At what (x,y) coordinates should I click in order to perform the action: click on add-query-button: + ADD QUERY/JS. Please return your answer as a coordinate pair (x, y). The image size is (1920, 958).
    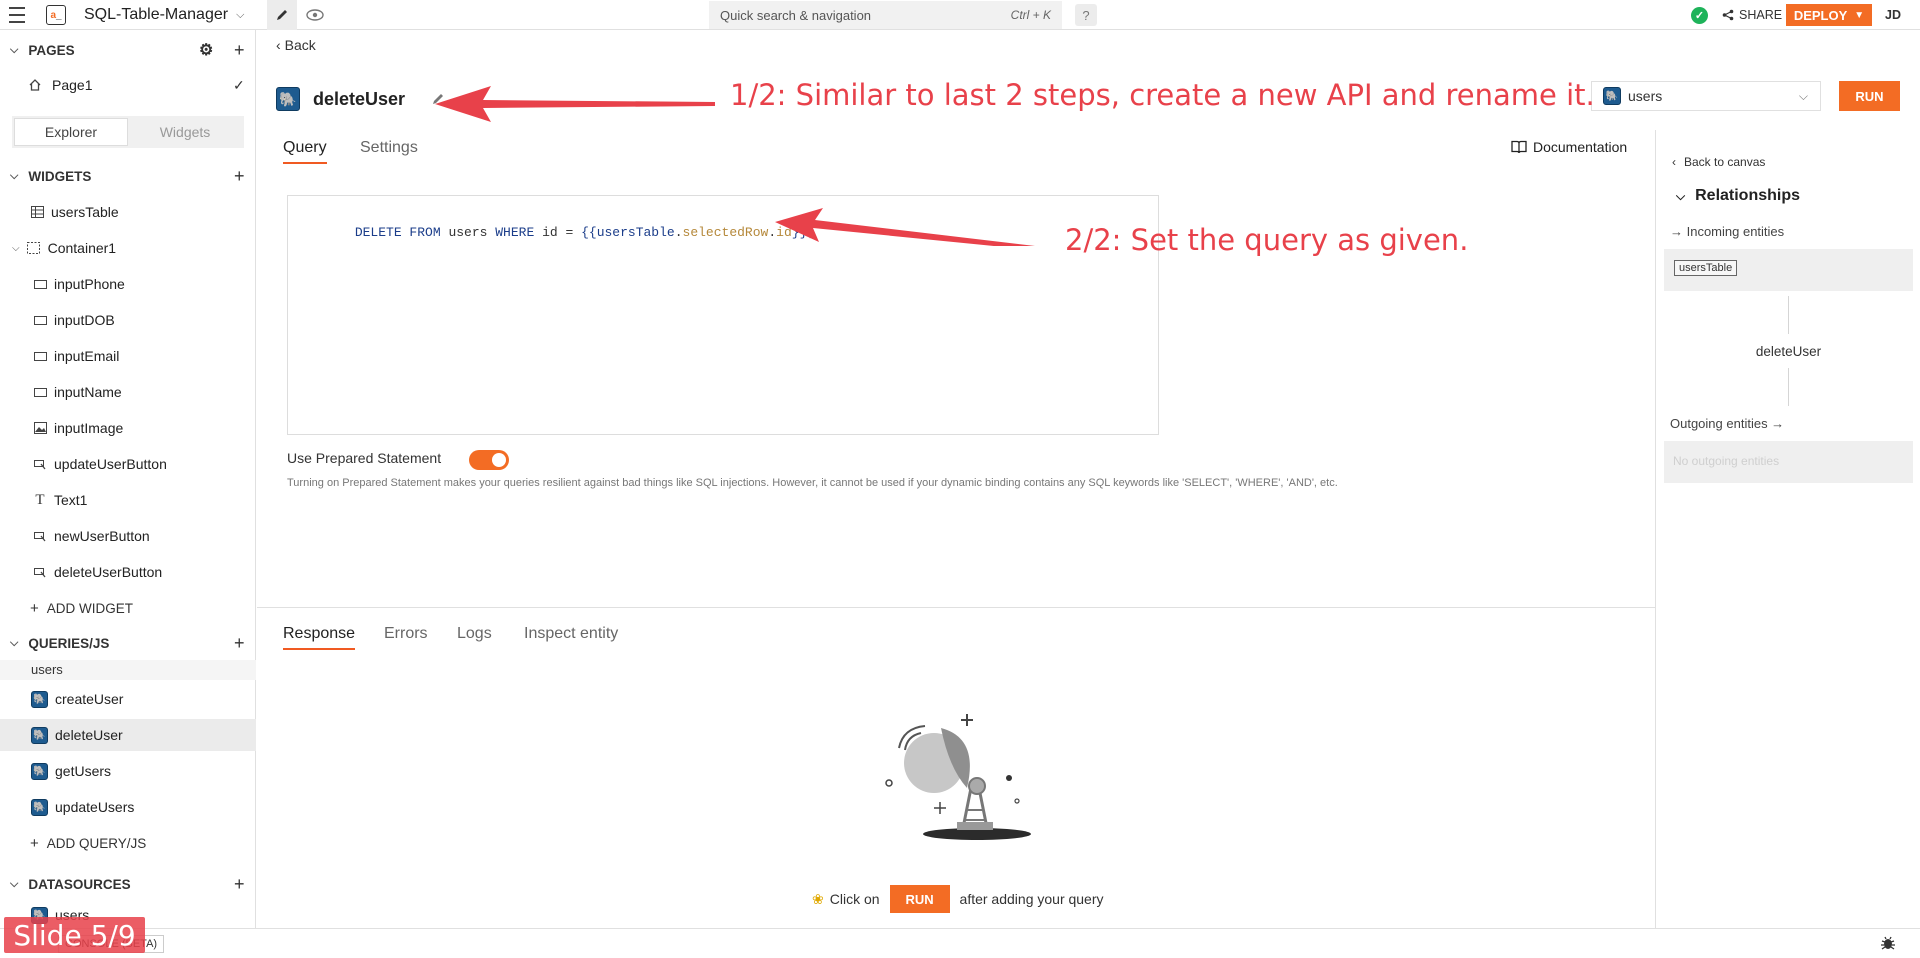
    Looking at the image, I should click on (128, 843).